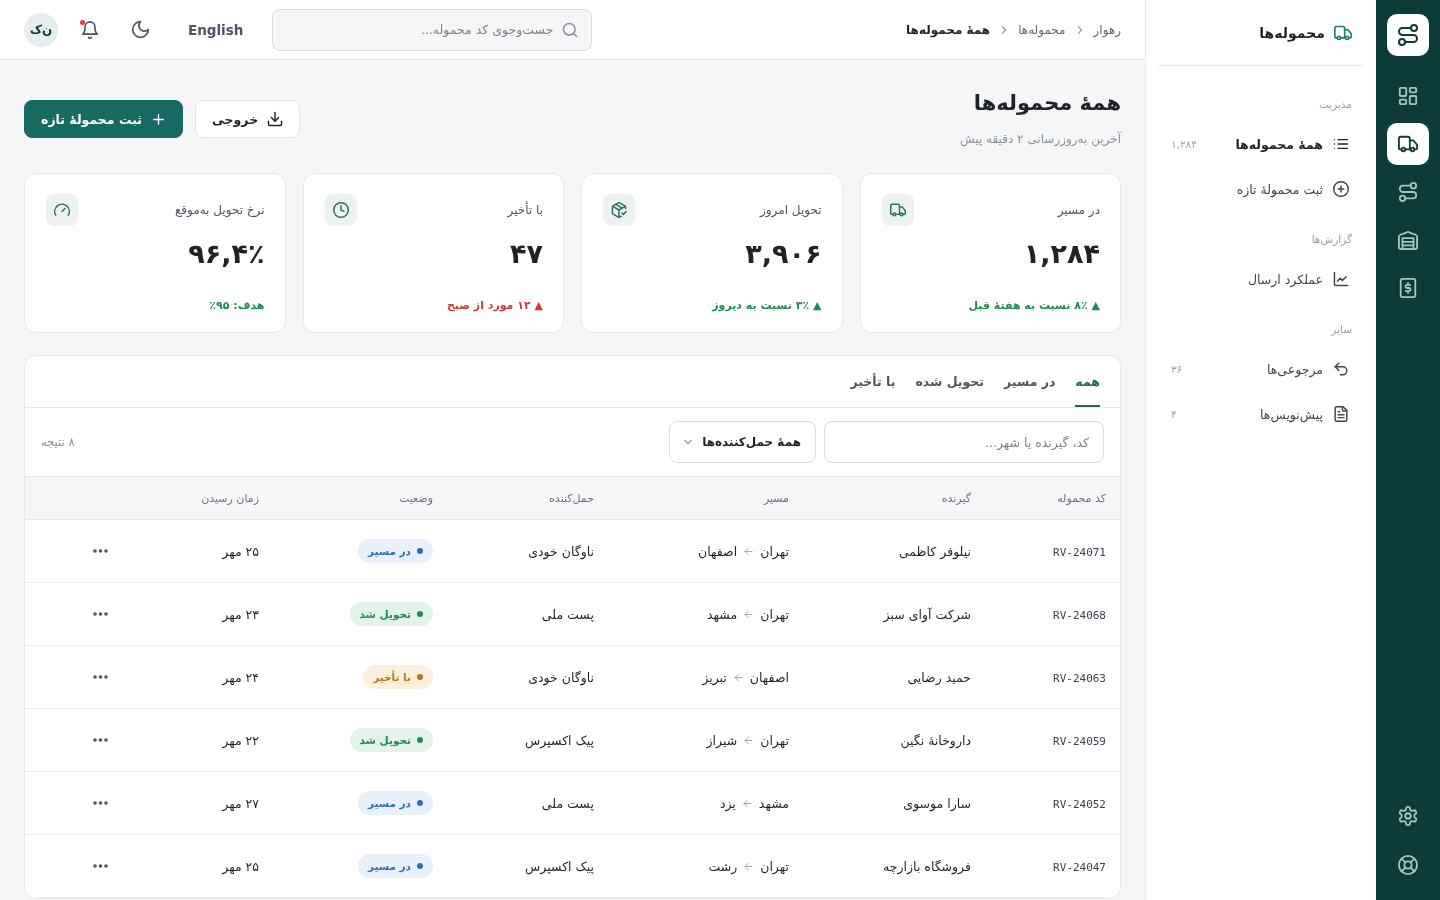 Image resolution: width=1440 pixels, height=900 pixels. I want to click on sidebar-item: عملکرد ارسال, so click(1261, 279).